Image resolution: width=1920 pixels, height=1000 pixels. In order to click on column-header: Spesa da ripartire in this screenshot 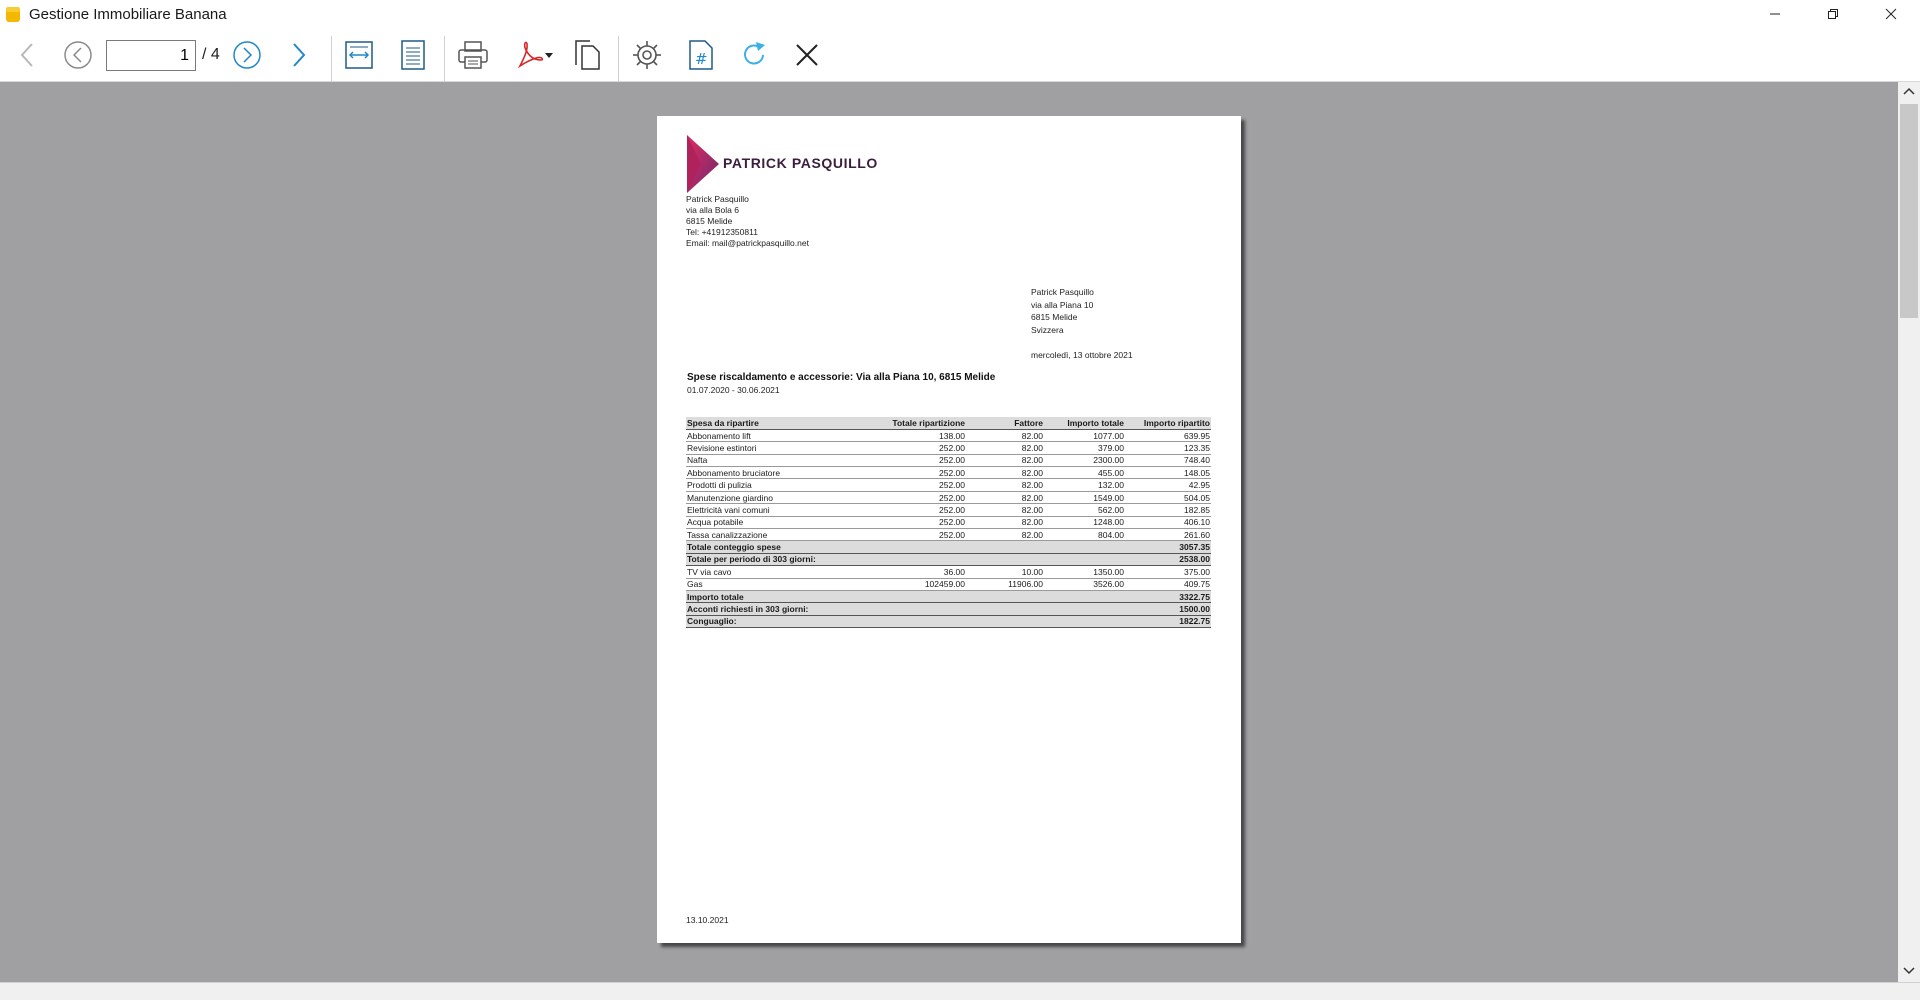, I will do `click(766, 423)`.